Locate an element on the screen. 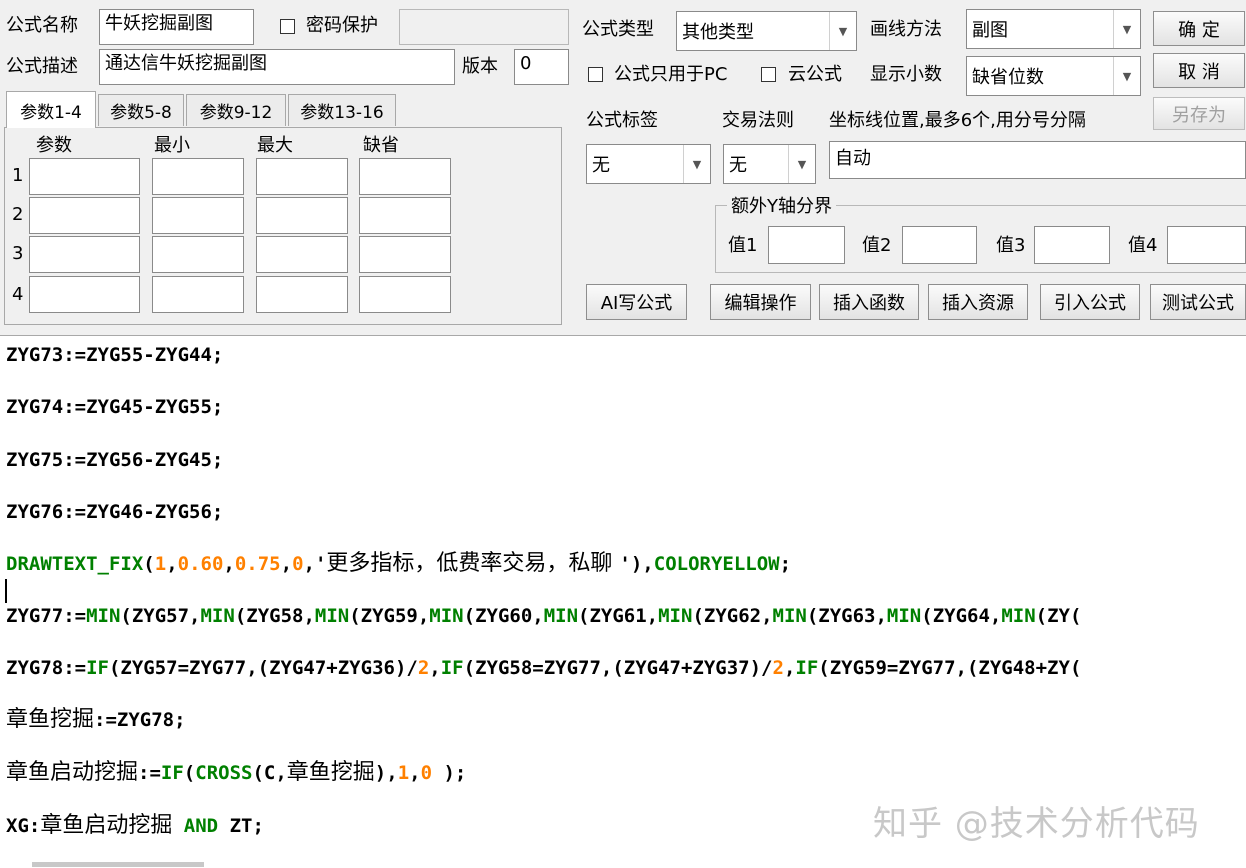 The width and height of the screenshot is (1246, 868). insert-function-button: 插入函数 is located at coordinates (869, 302).